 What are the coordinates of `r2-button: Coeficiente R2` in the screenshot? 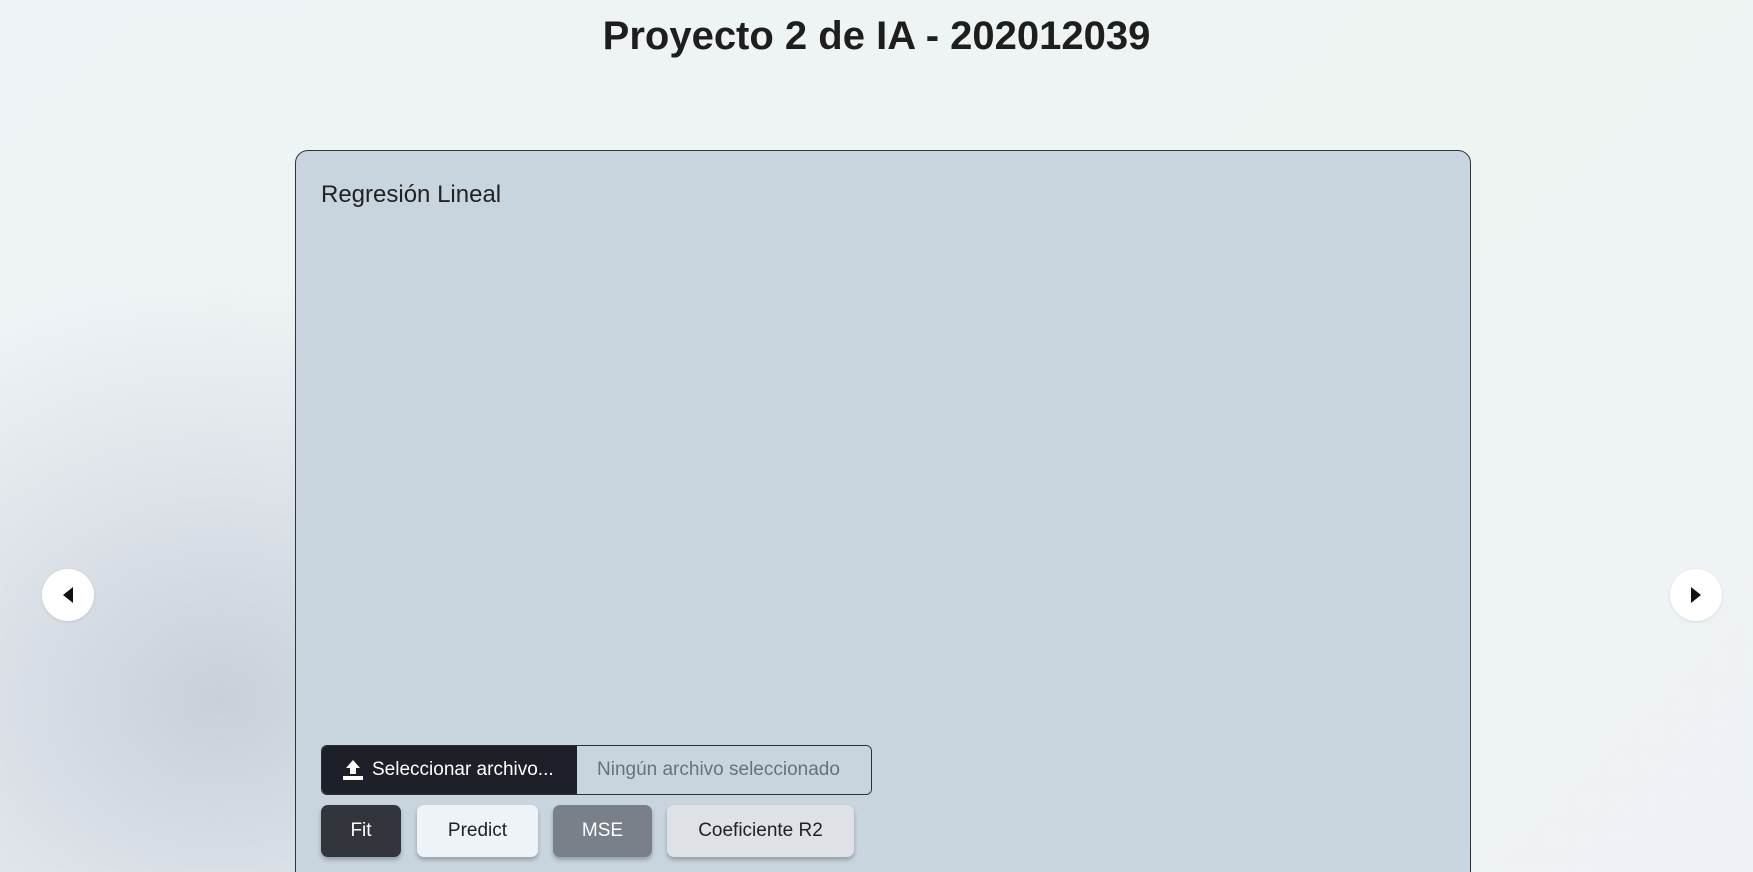 It's located at (760, 831).